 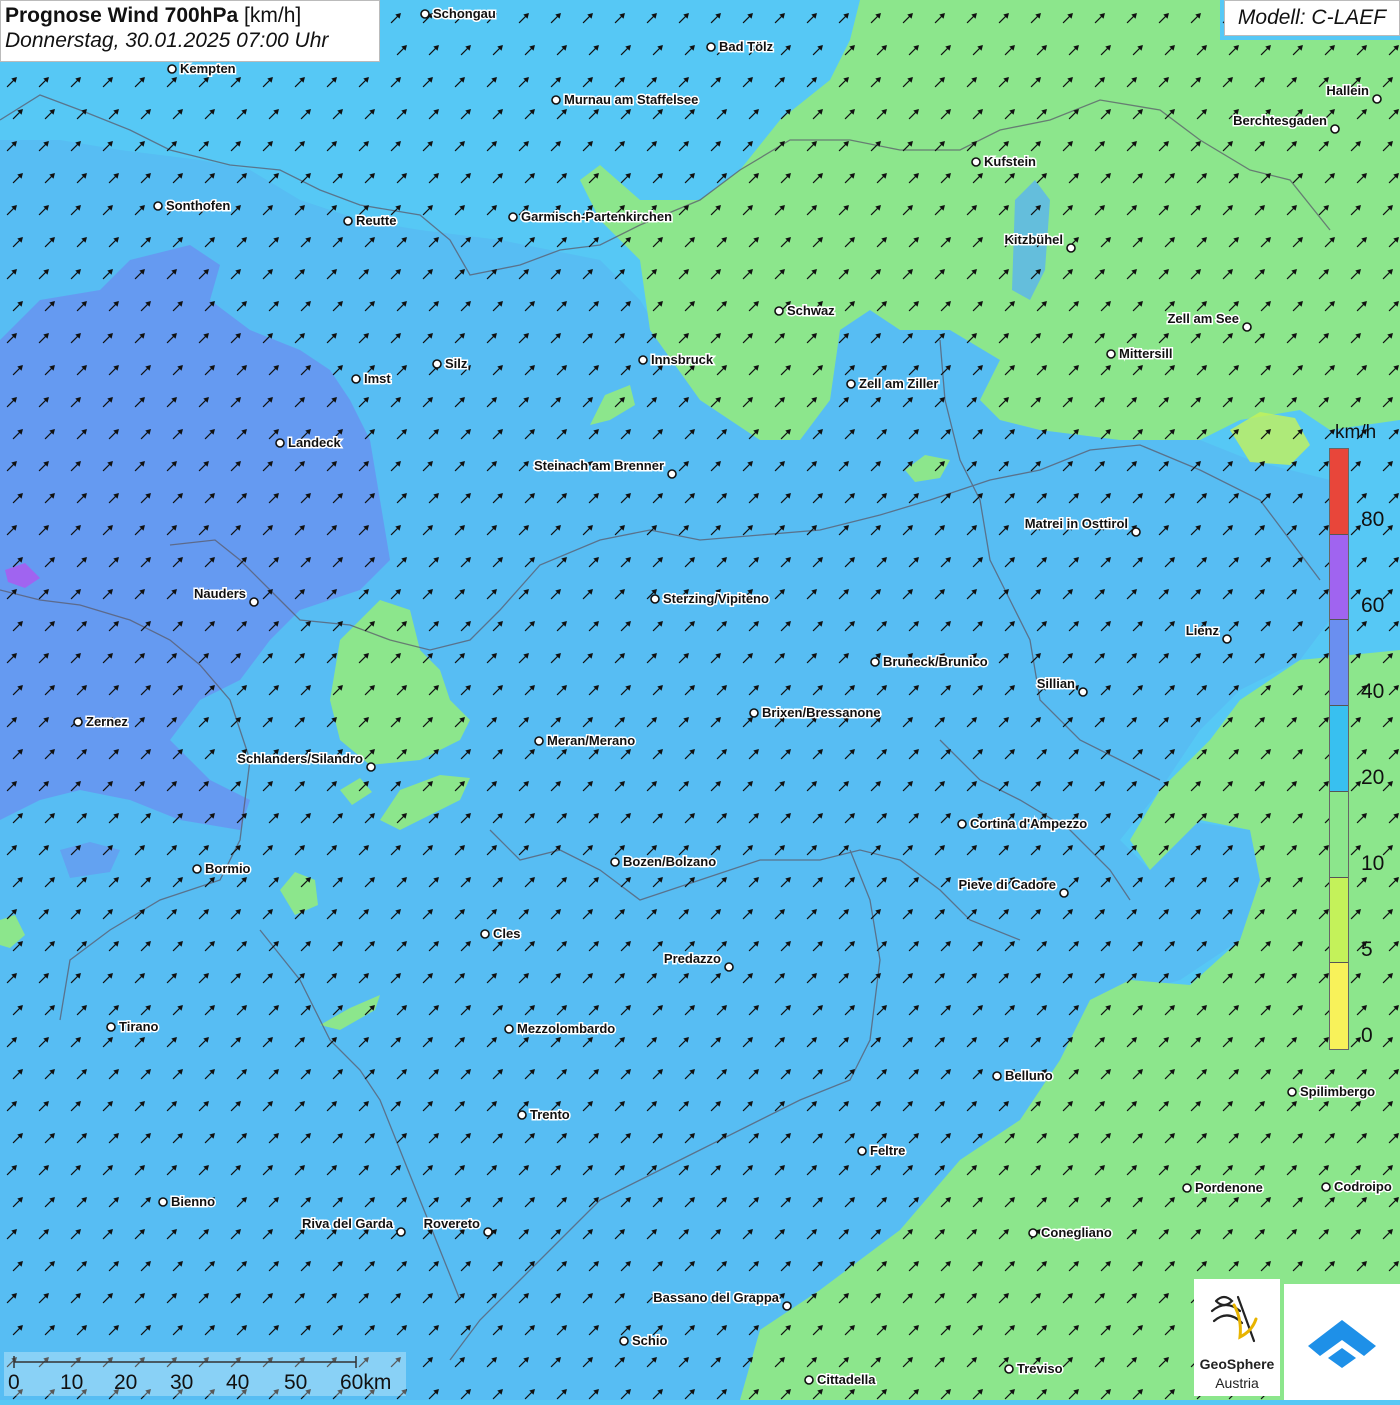 What do you see at coordinates (1234, 1319) in the screenshot?
I see `geosphere-emblem-icon` at bounding box center [1234, 1319].